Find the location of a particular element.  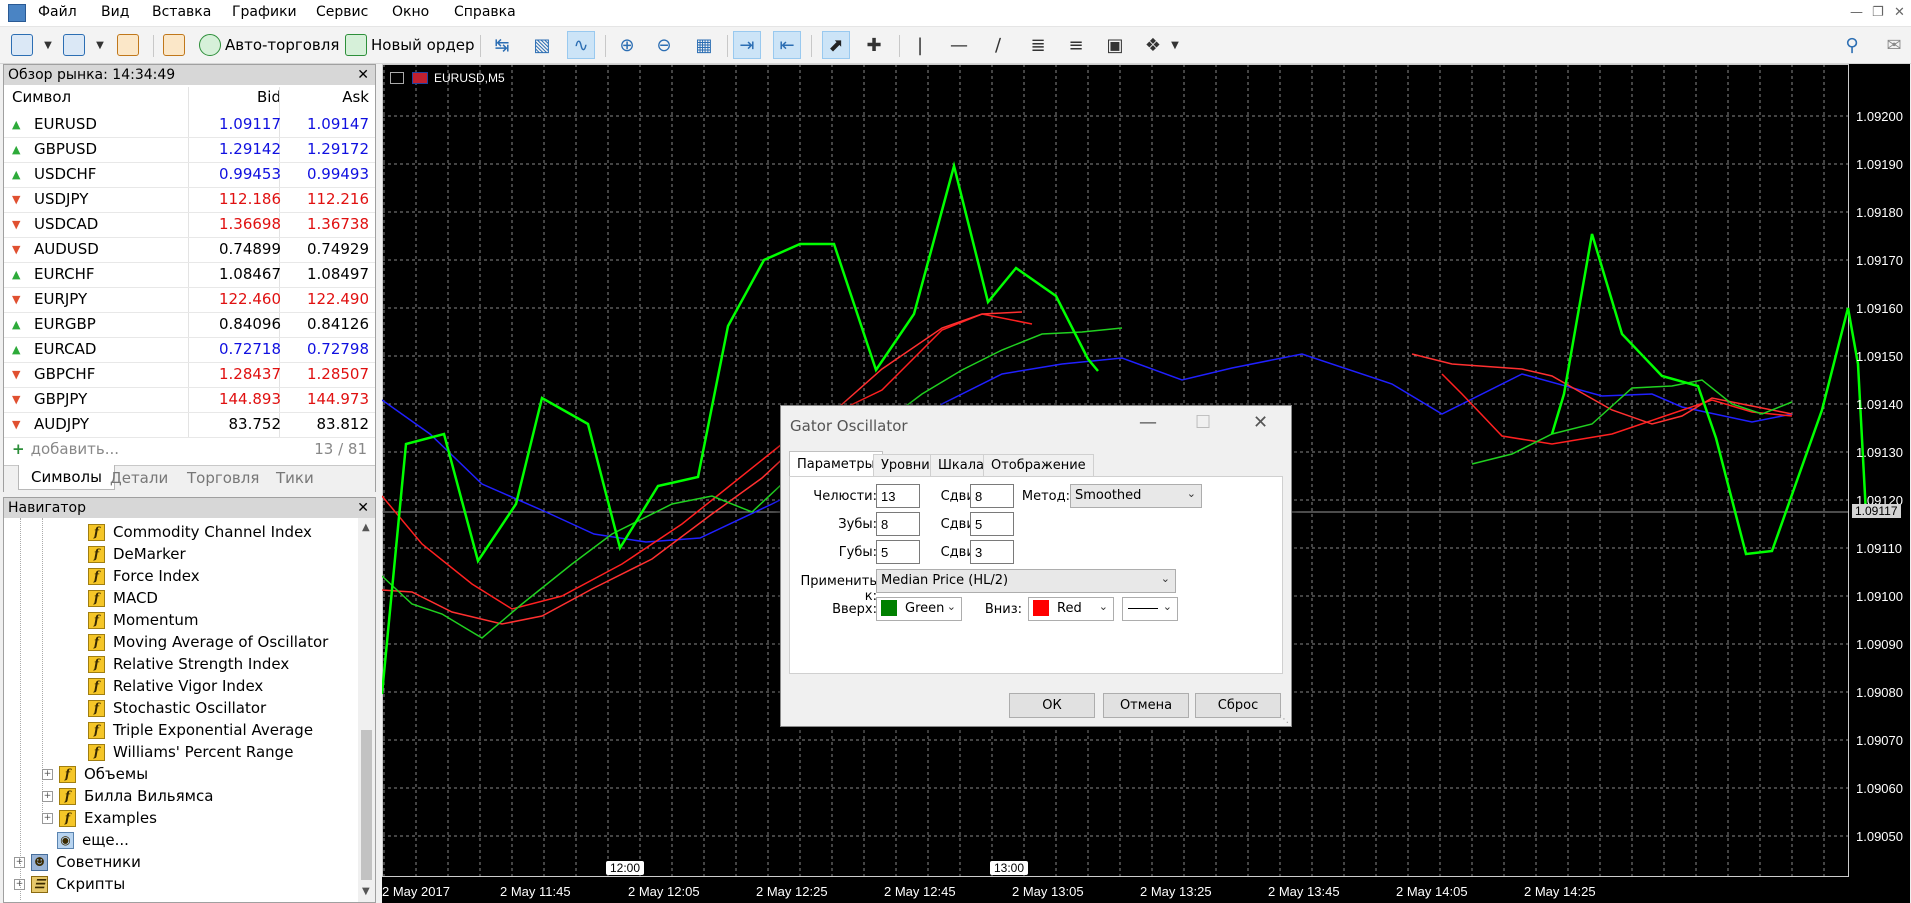

nav-indicator-item: f Relative Strength Index is located at coordinates (188, 664).